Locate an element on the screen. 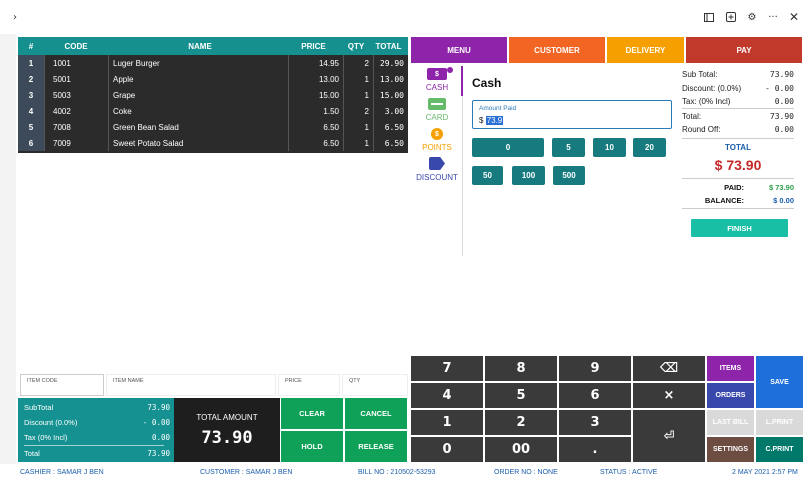 This screenshot has height=482, width=806. status-order-no: ORDER NO : NONE is located at coordinates (526, 472).